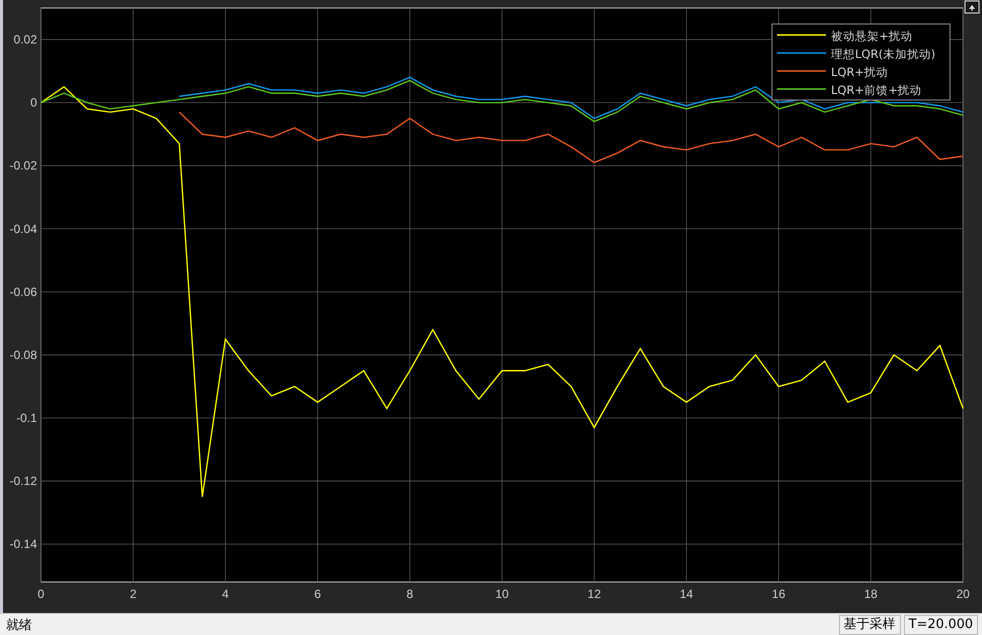 Image resolution: width=982 pixels, height=635 pixels. I want to click on x-tick-label: 18, so click(871, 594).